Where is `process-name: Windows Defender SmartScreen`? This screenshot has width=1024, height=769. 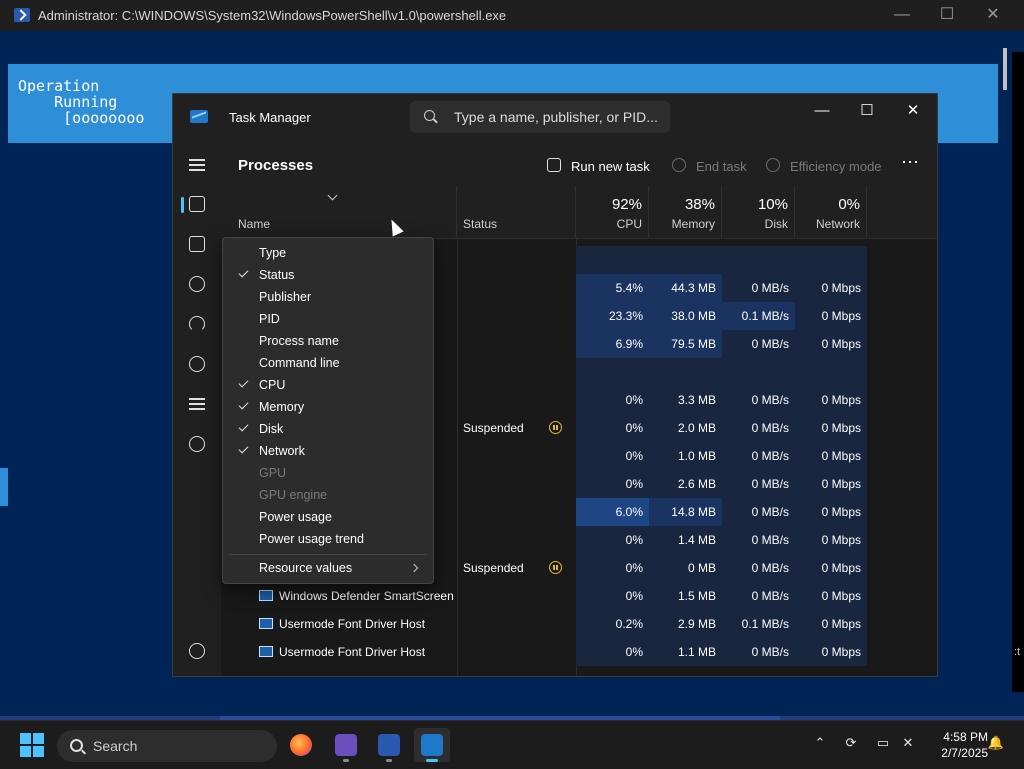 process-name: Windows Defender SmartScreen is located at coordinates (366, 596).